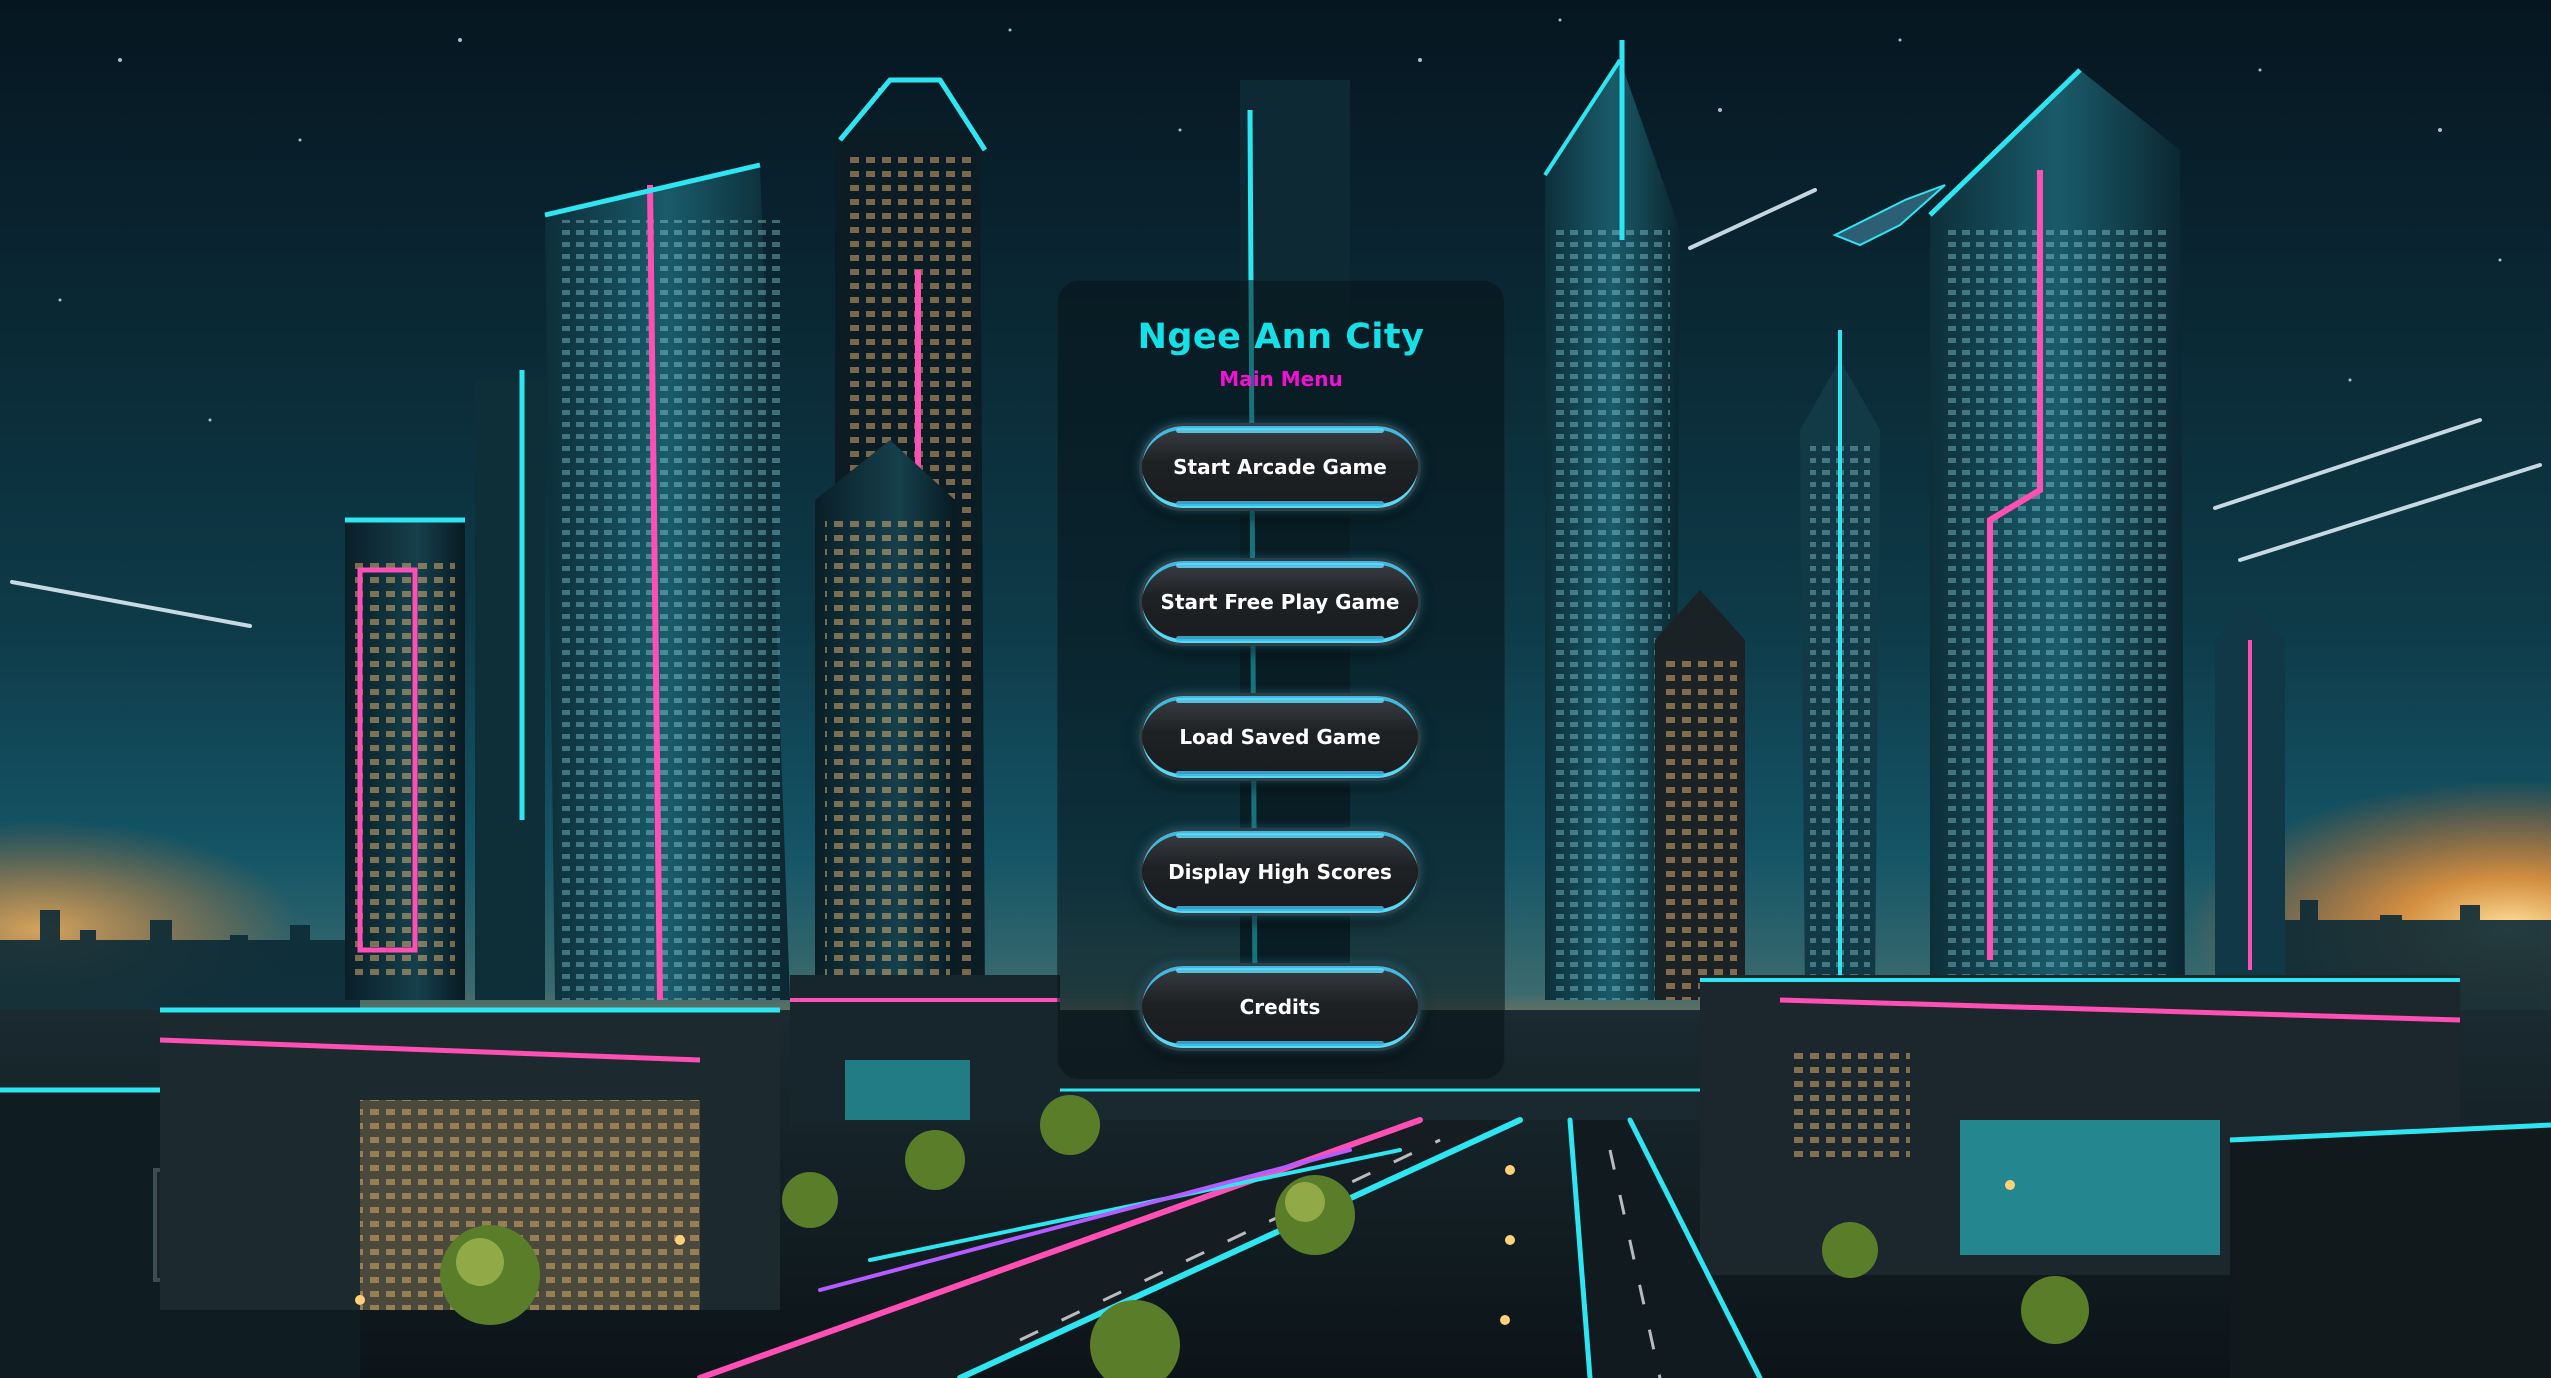 The image size is (2551, 1378). What do you see at coordinates (1280, 872) in the screenshot?
I see `display-high-scores-button: Display High Scores` at bounding box center [1280, 872].